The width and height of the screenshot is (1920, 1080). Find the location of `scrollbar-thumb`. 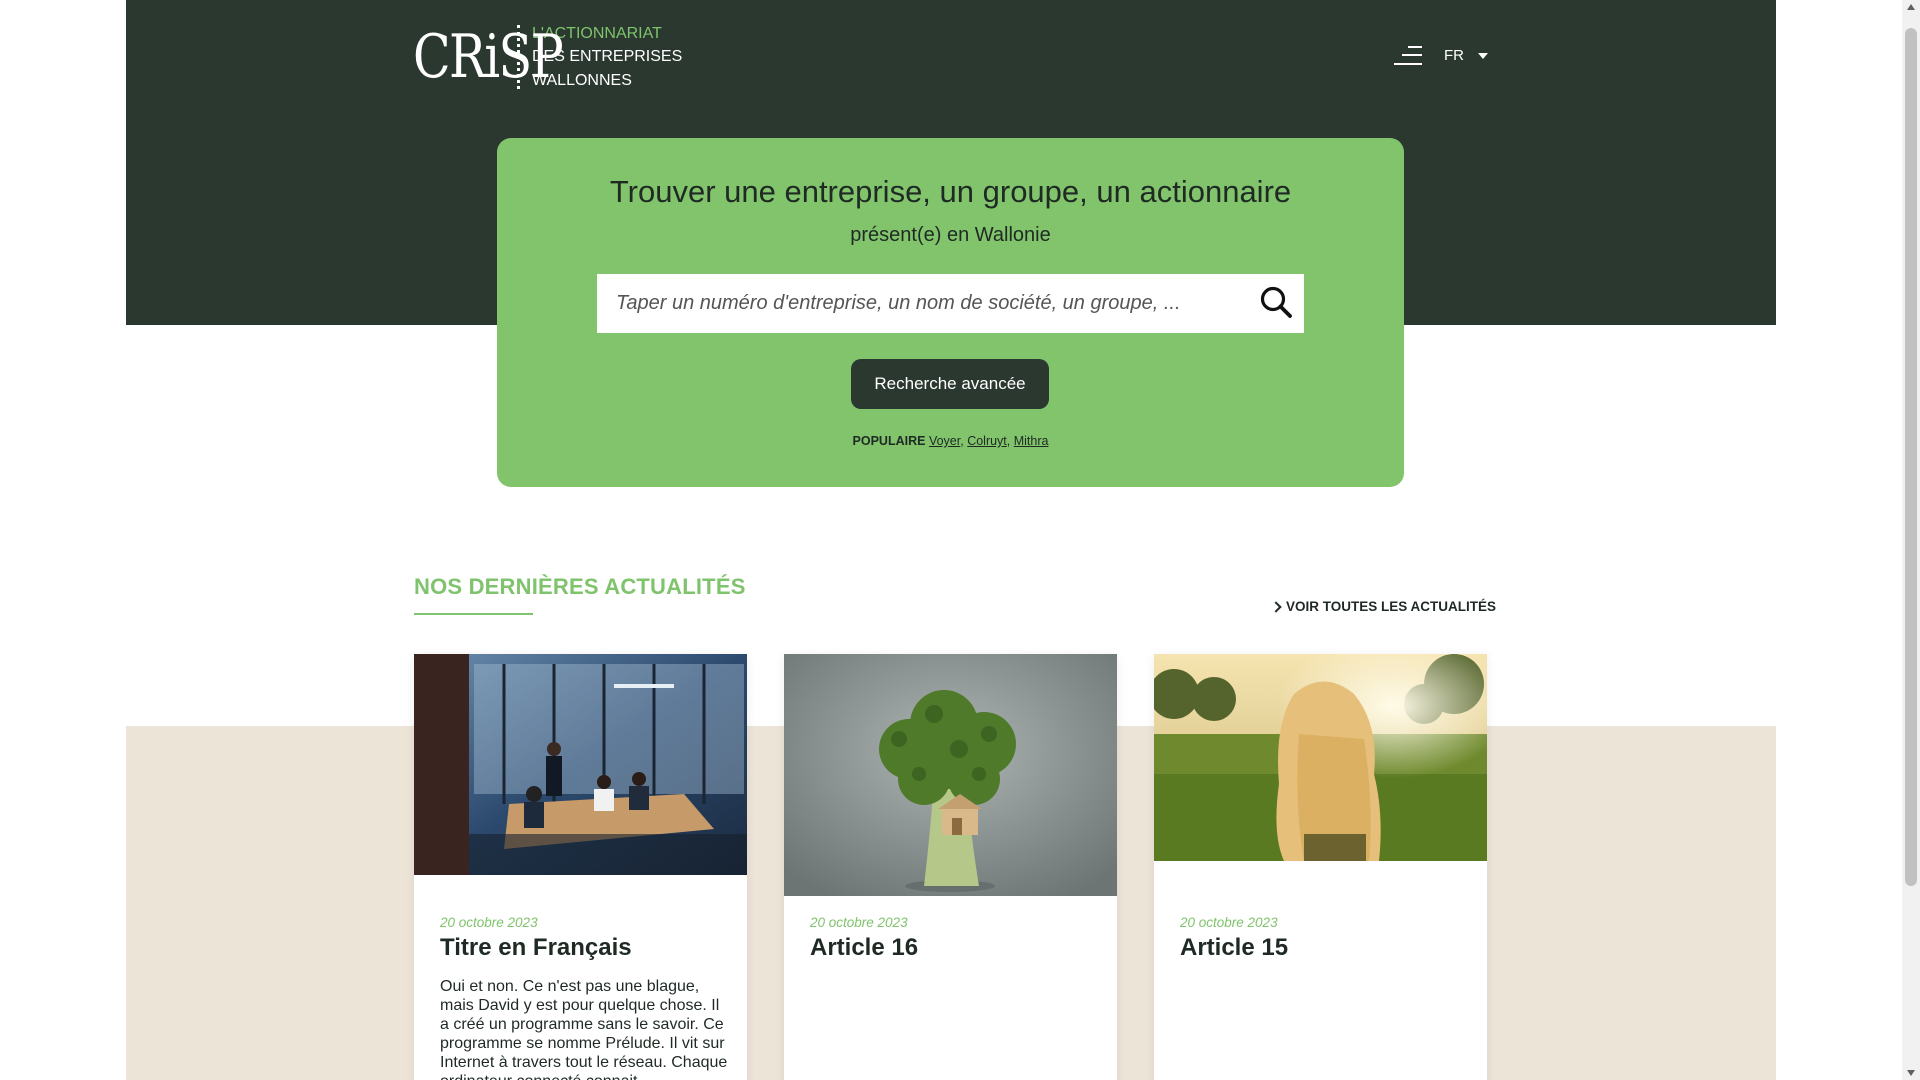

scrollbar-thumb is located at coordinates (1911, 457).